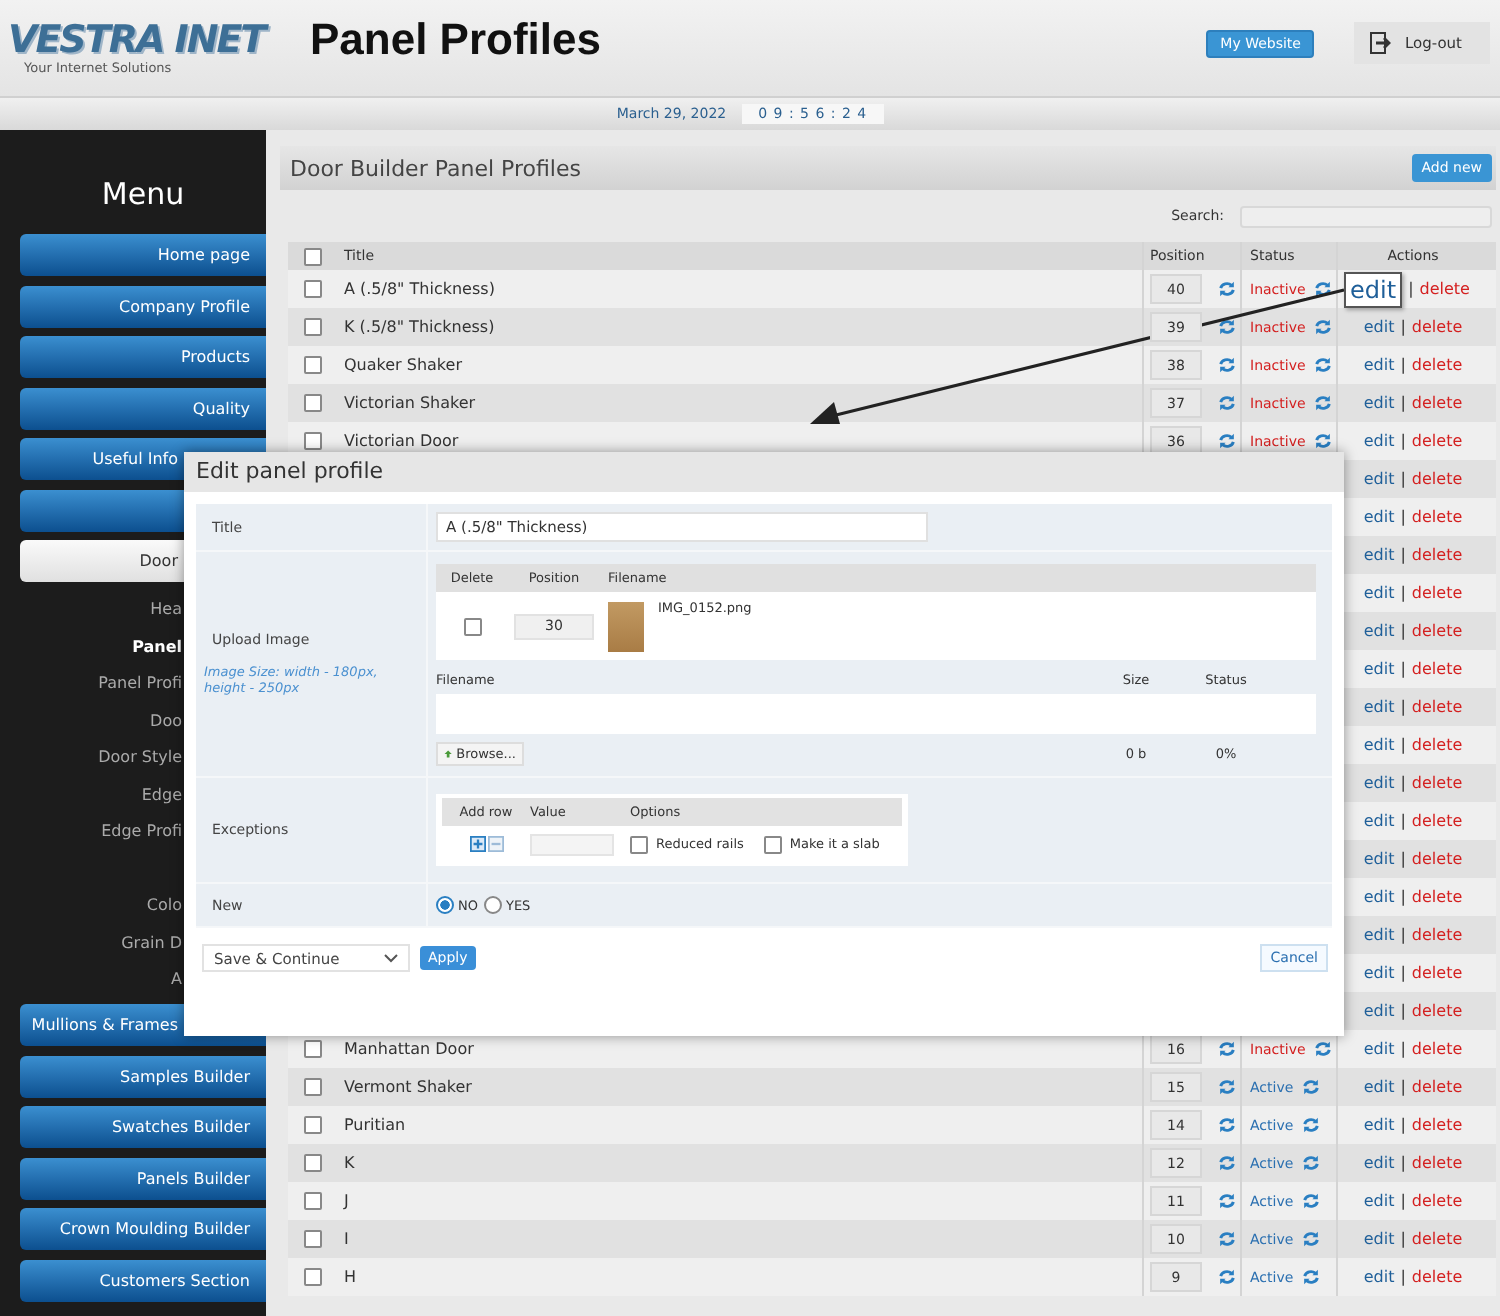 The height and width of the screenshot is (1316, 1500). I want to click on submenu-item: A, so click(176, 979).